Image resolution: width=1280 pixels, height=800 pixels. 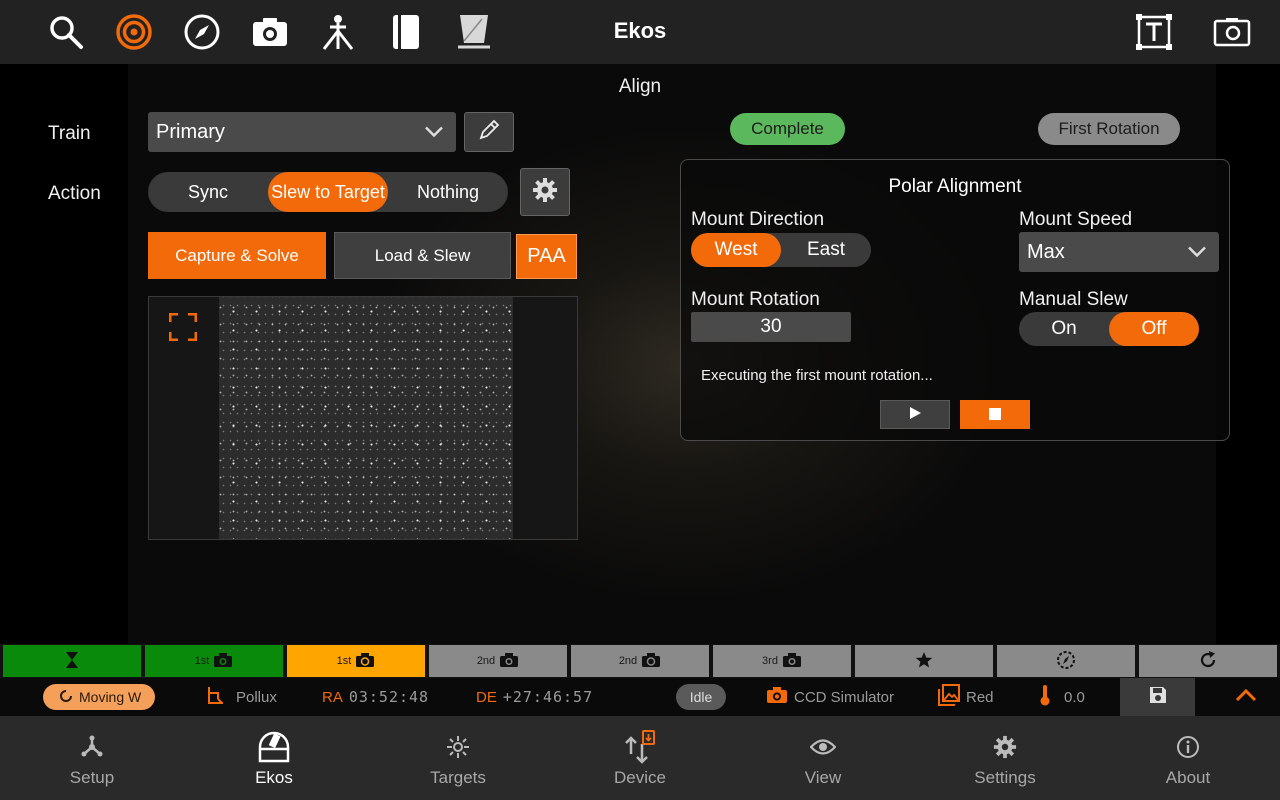 I want to click on nav-view: View, so click(x=823, y=758).